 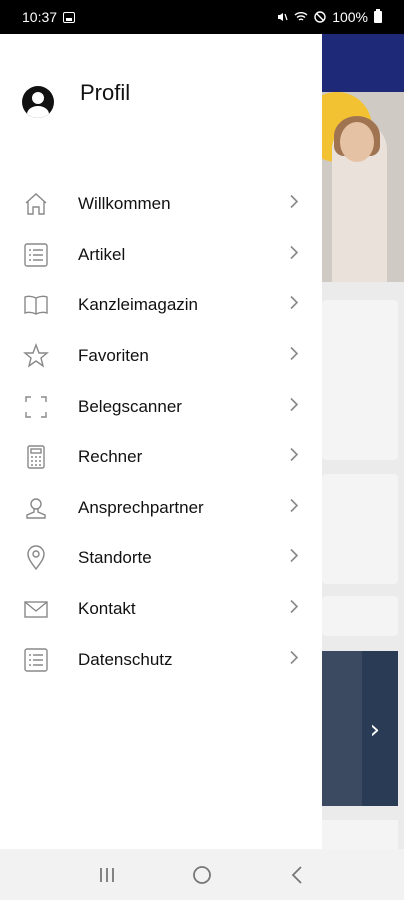 What do you see at coordinates (375, 730) in the screenshot?
I see `carousel-next-icon: ›` at bounding box center [375, 730].